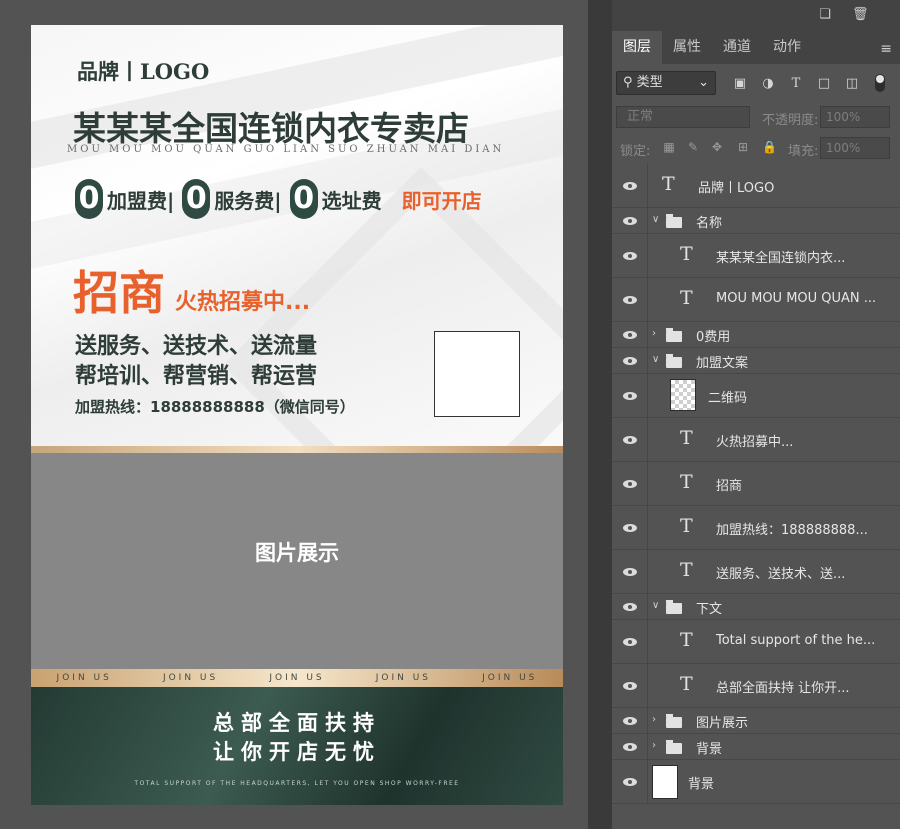 The width and height of the screenshot is (900, 829). I want to click on lock-row: 锁定: ▦ ✎ ✥ ⊞ 🔒 填充: 100%, so click(756, 148).